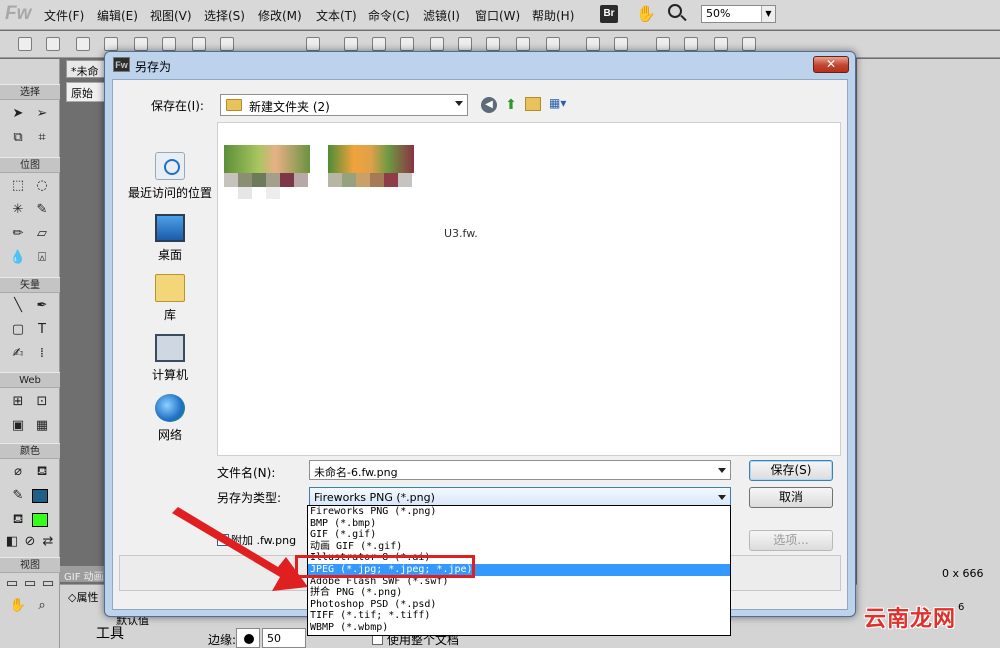 This screenshot has width=1000, height=648. What do you see at coordinates (441, 15) in the screenshot?
I see `menu-filters: 滤镜(I)` at bounding box center [441, 15].